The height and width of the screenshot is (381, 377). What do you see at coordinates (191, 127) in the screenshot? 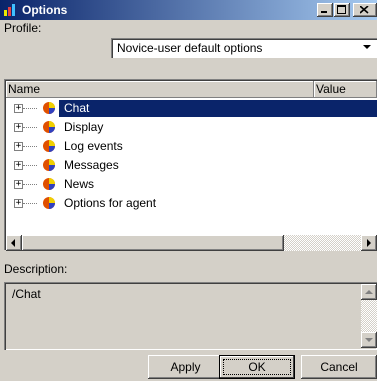
I see `tree-item: + Display` at bounding box center [191, 127].